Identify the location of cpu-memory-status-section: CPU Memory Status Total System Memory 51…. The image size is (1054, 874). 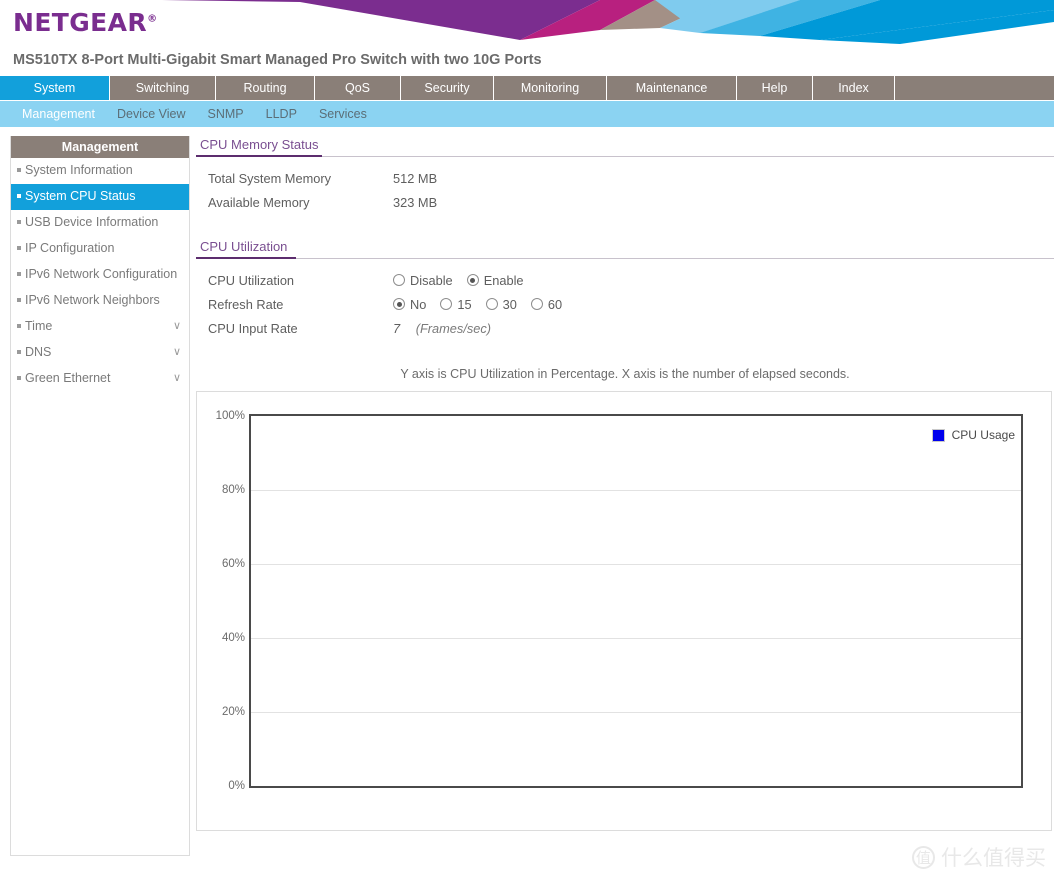
(625, 175).